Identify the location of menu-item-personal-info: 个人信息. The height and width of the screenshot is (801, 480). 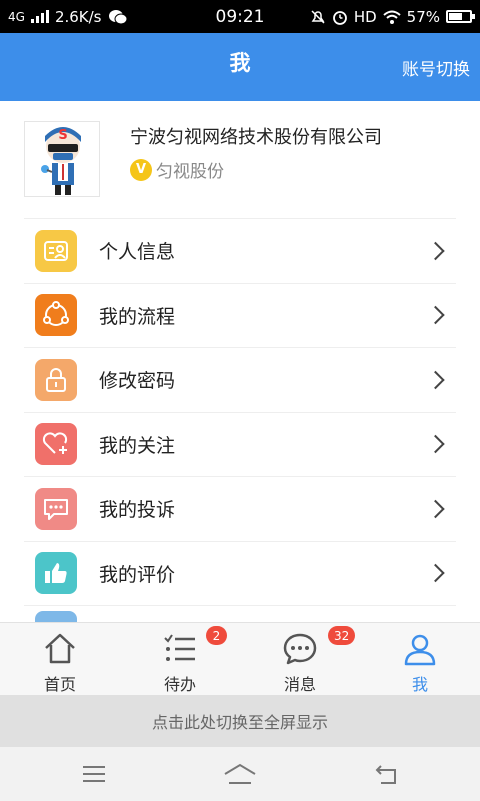
(240, 251).